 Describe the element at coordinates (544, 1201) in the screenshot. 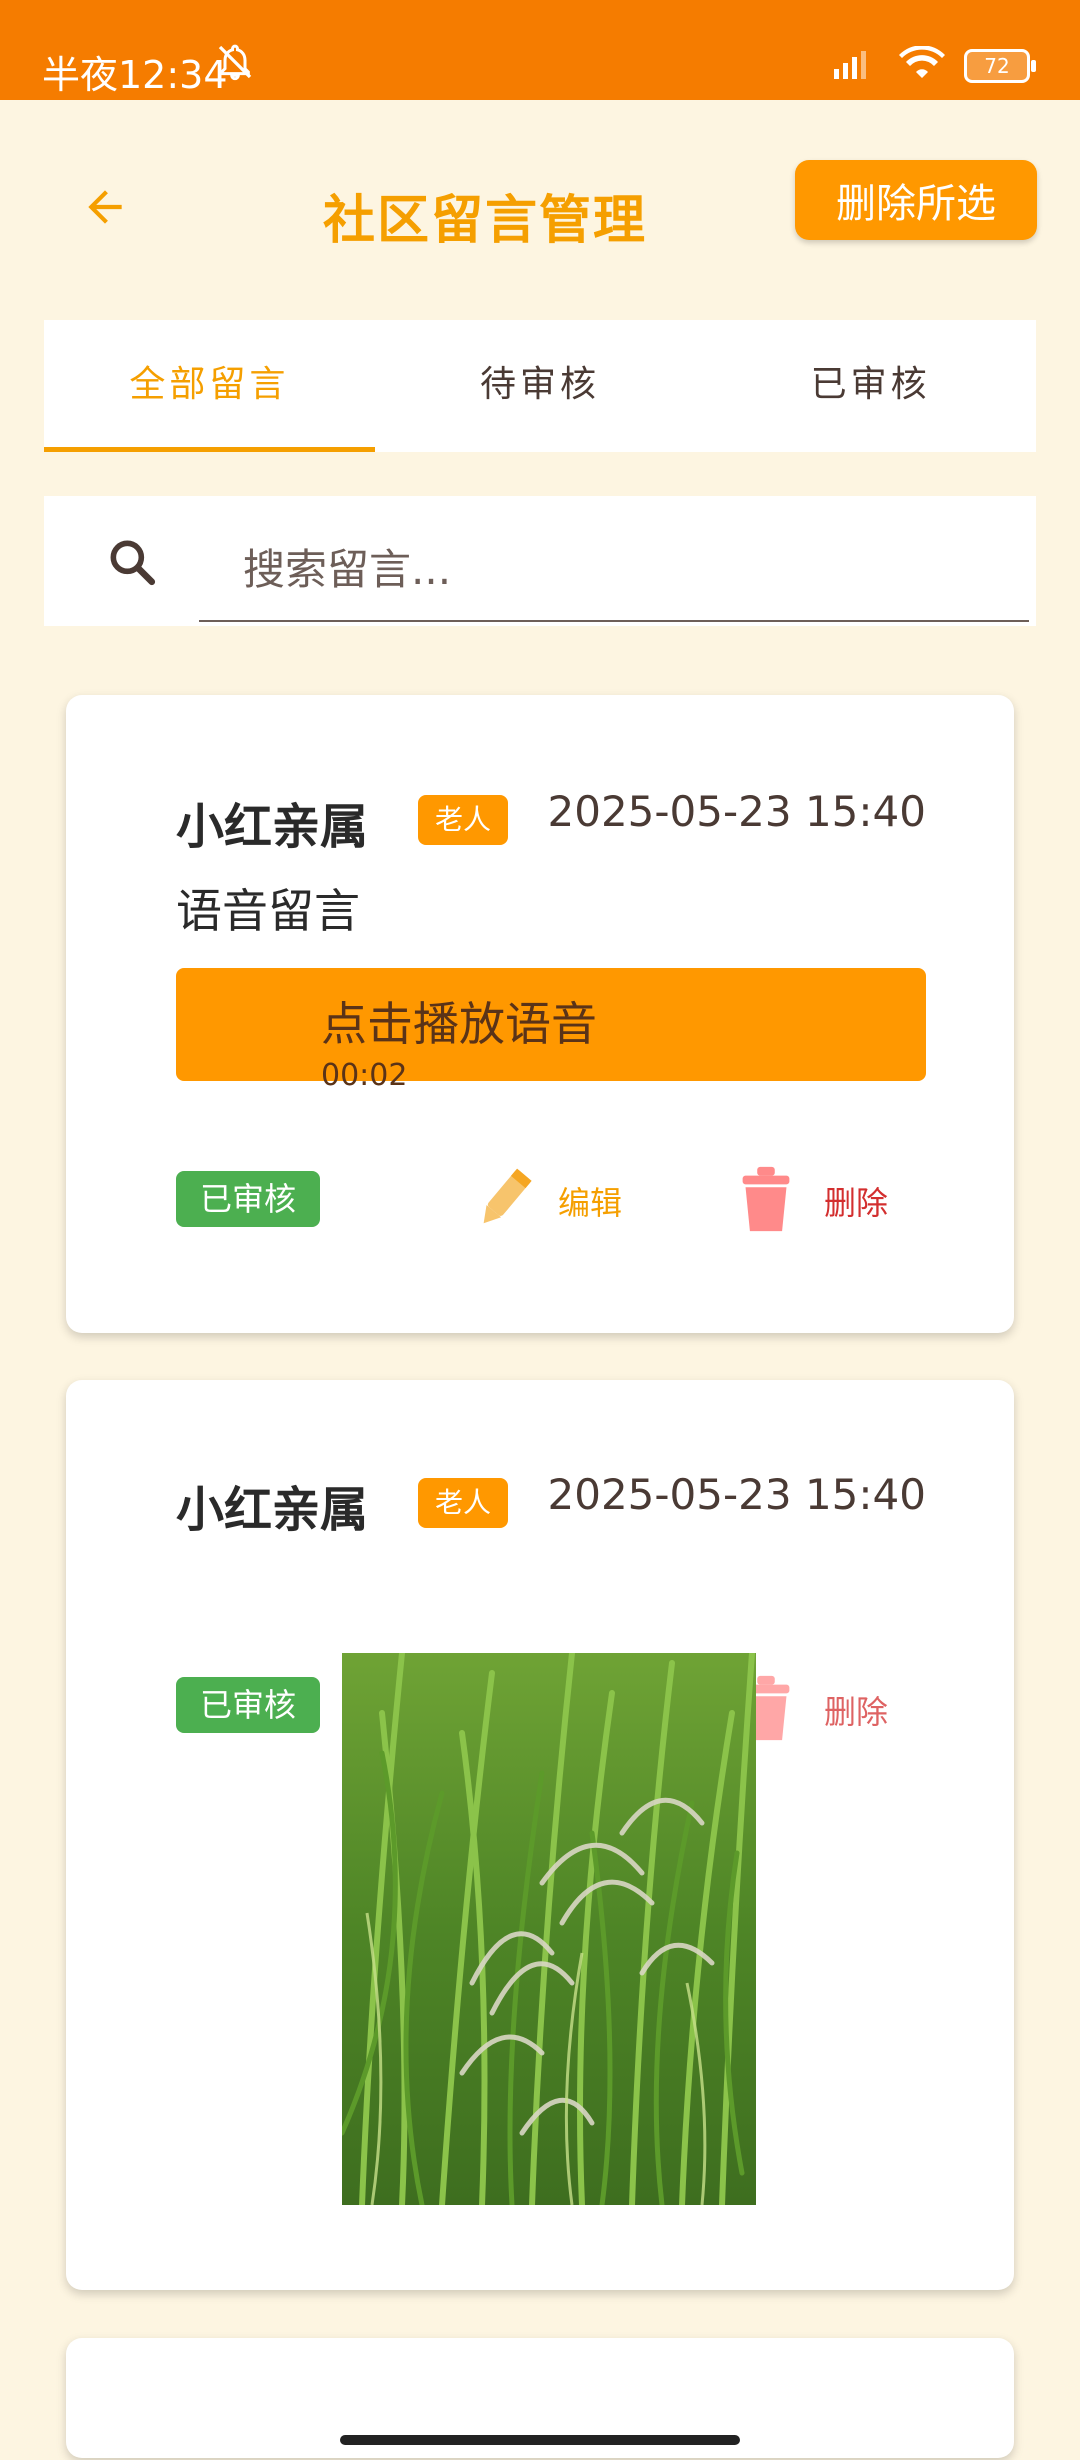

I see `edit-button: 编辑` at that location.